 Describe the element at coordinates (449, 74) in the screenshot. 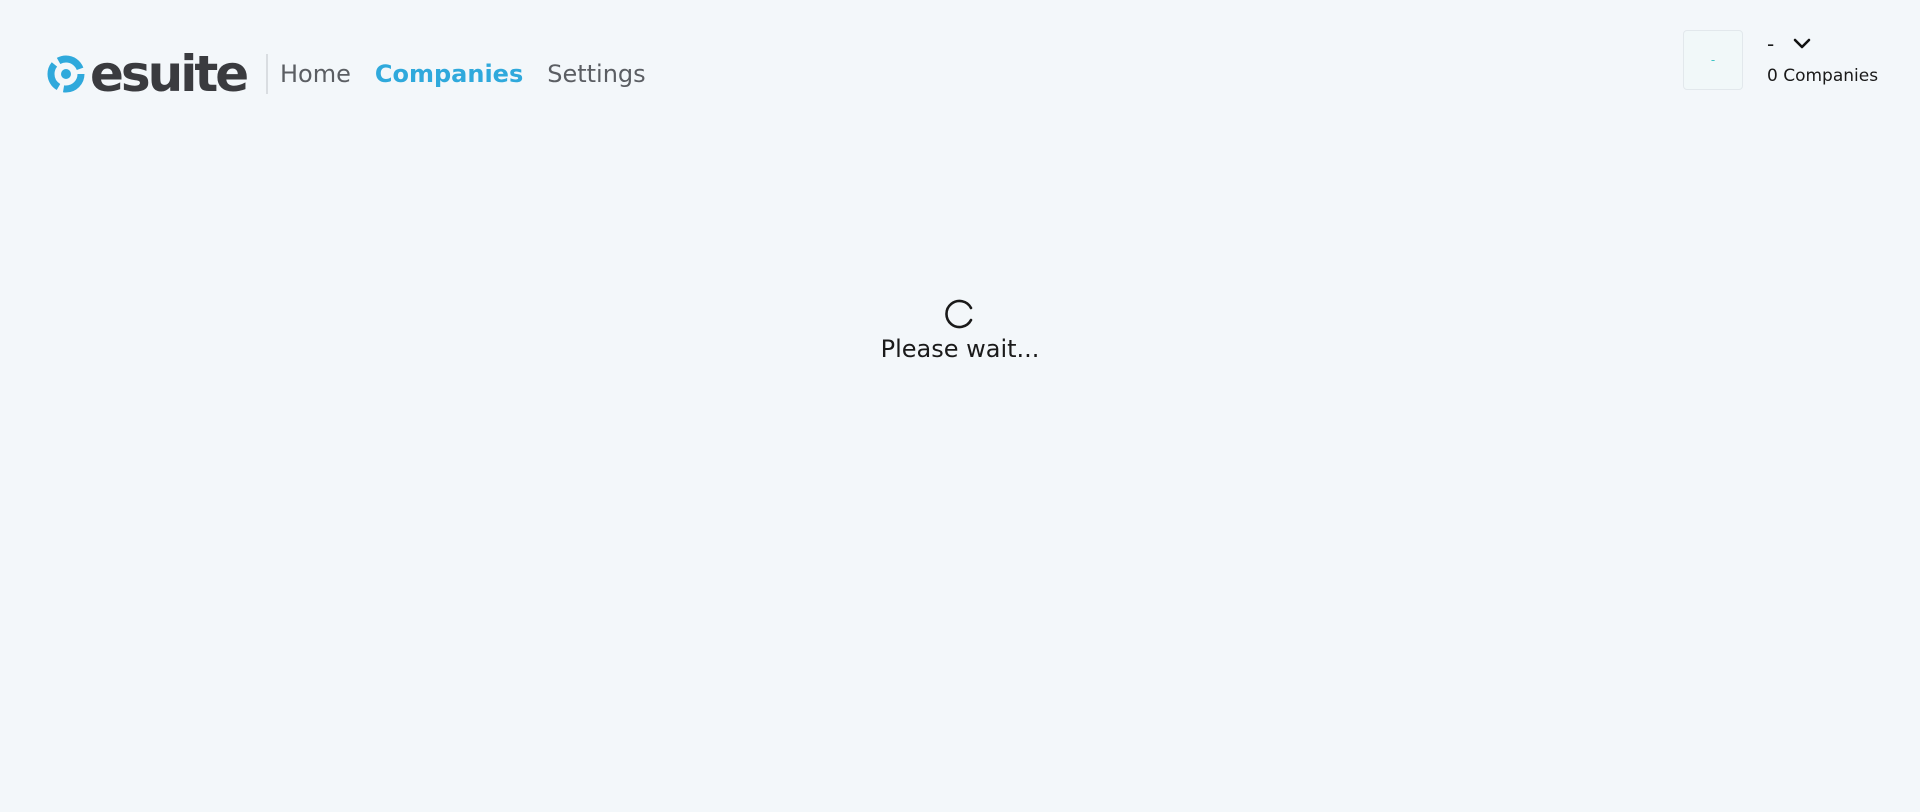

I see `nav-companies: Companies` at that location.